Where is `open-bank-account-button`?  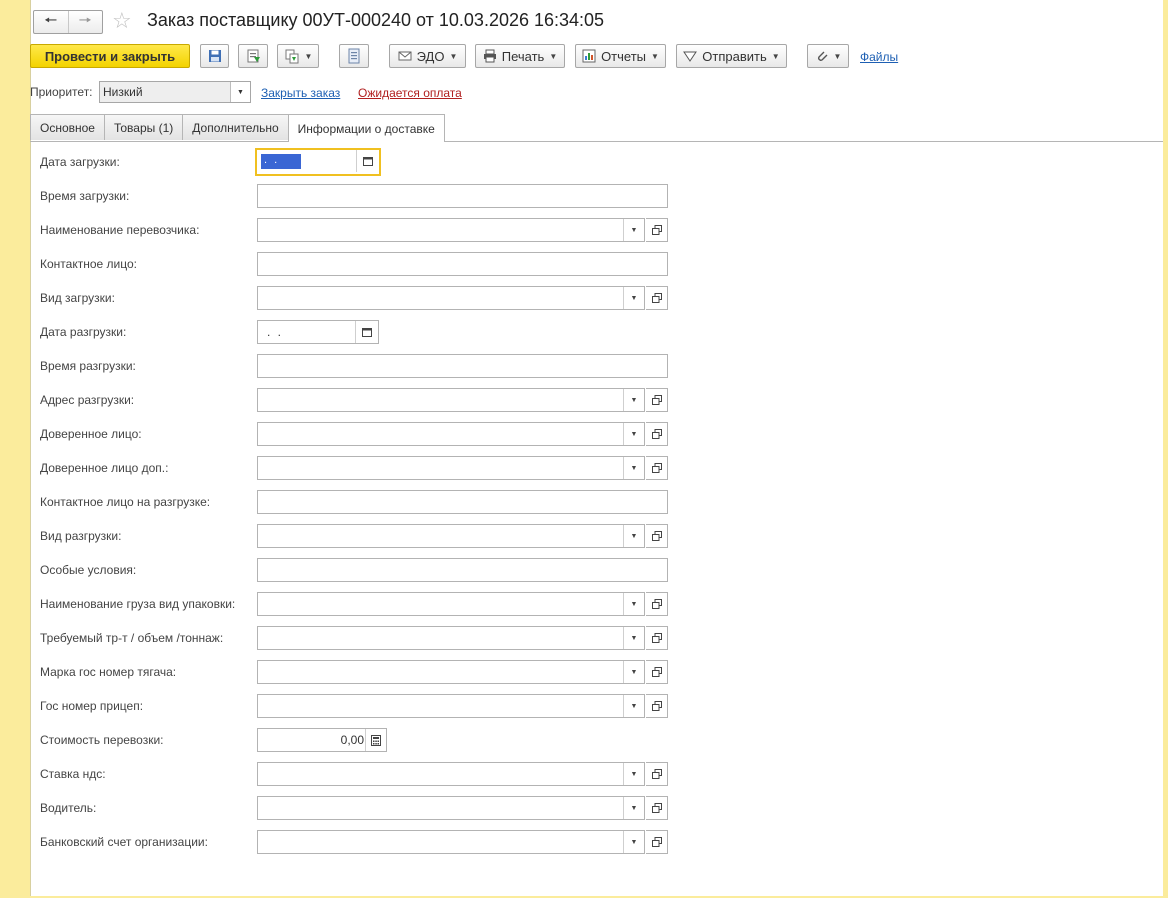 open-bank-account-button is located at coordinates (657, 842).